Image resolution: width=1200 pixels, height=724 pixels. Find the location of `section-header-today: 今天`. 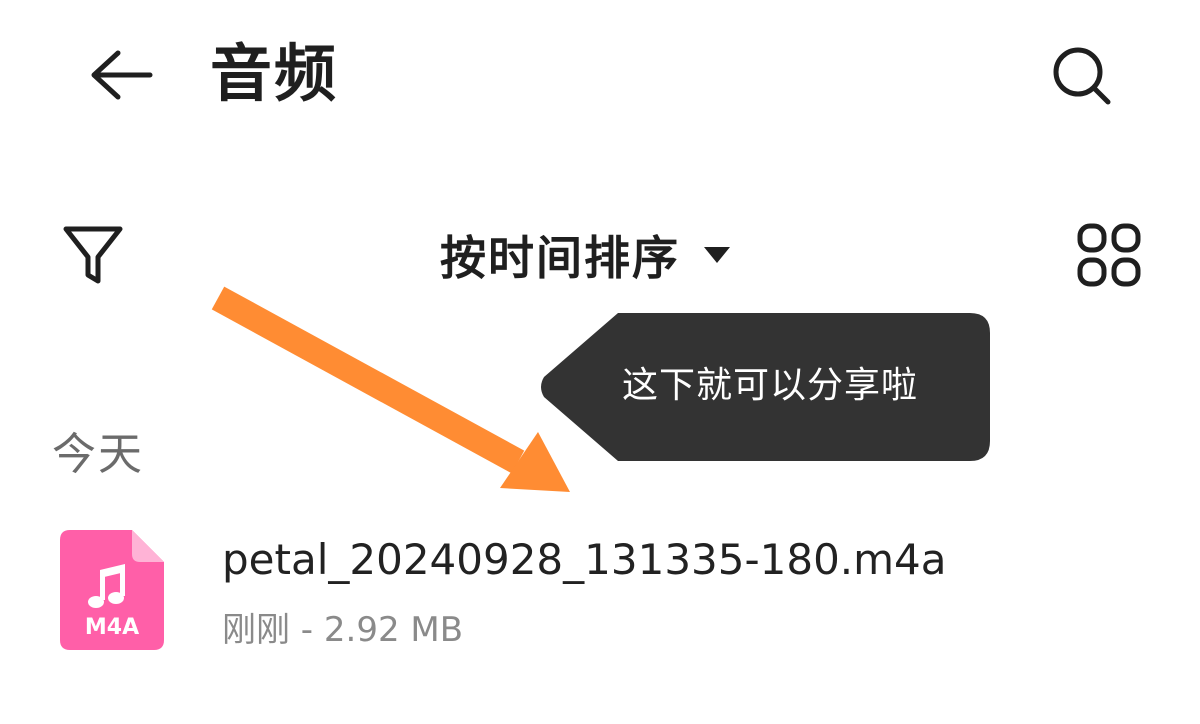

section-header-today: 今天 is located at coordinates (98, 454).